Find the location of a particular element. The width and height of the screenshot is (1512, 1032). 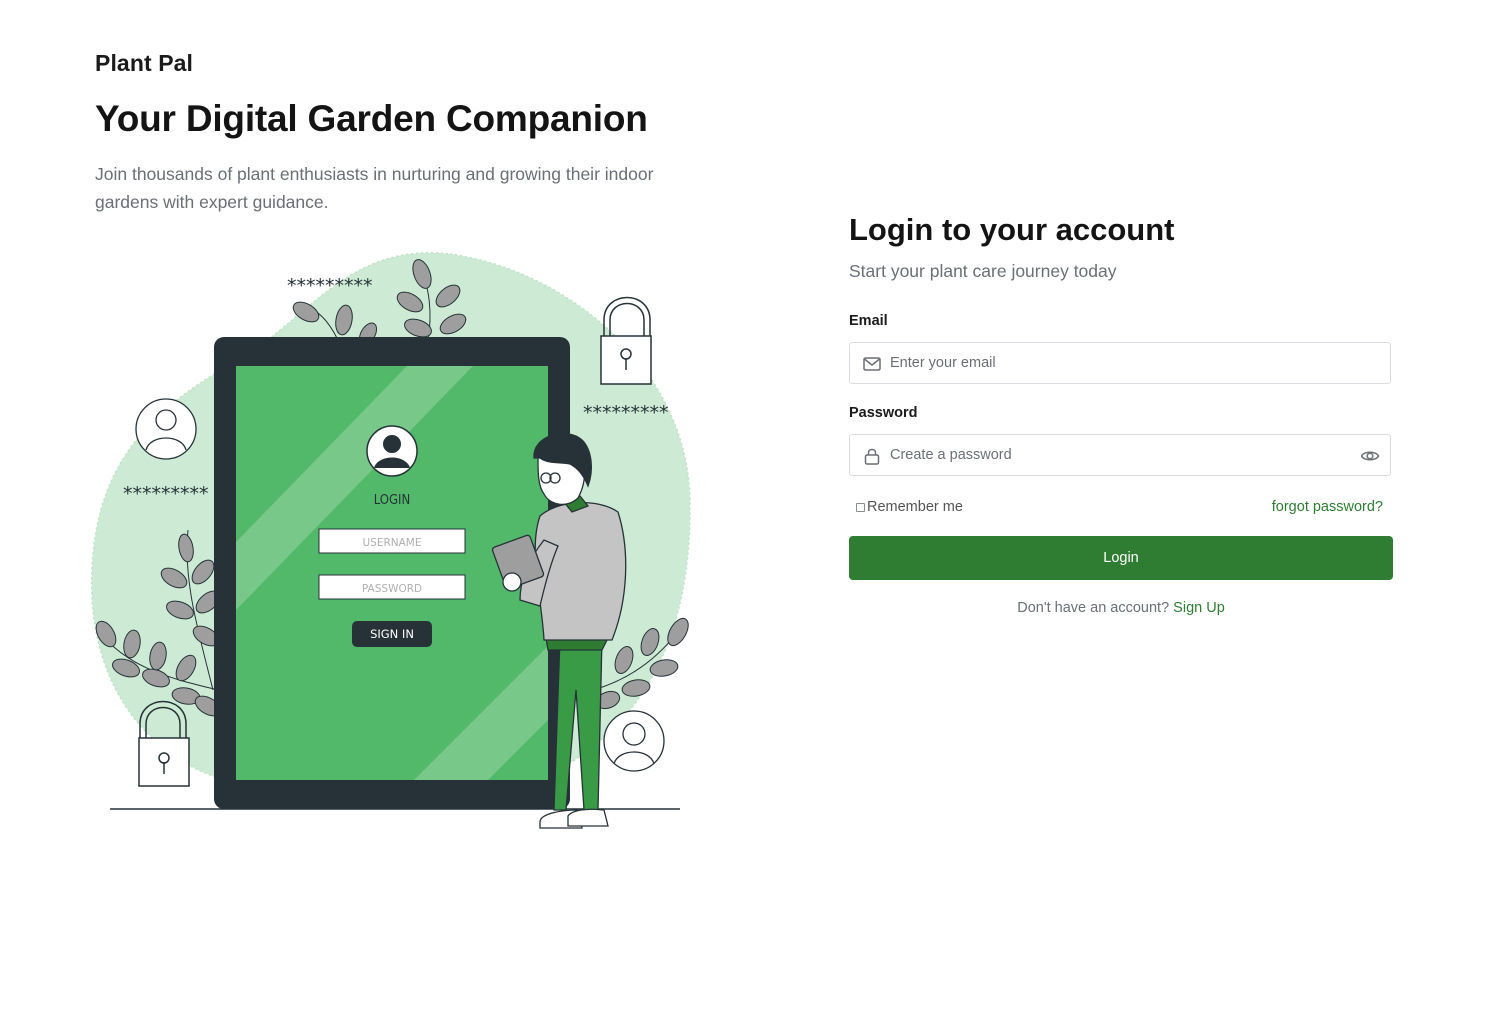

screen-login-heading: LOGIN is located at coordinates (392, 500).